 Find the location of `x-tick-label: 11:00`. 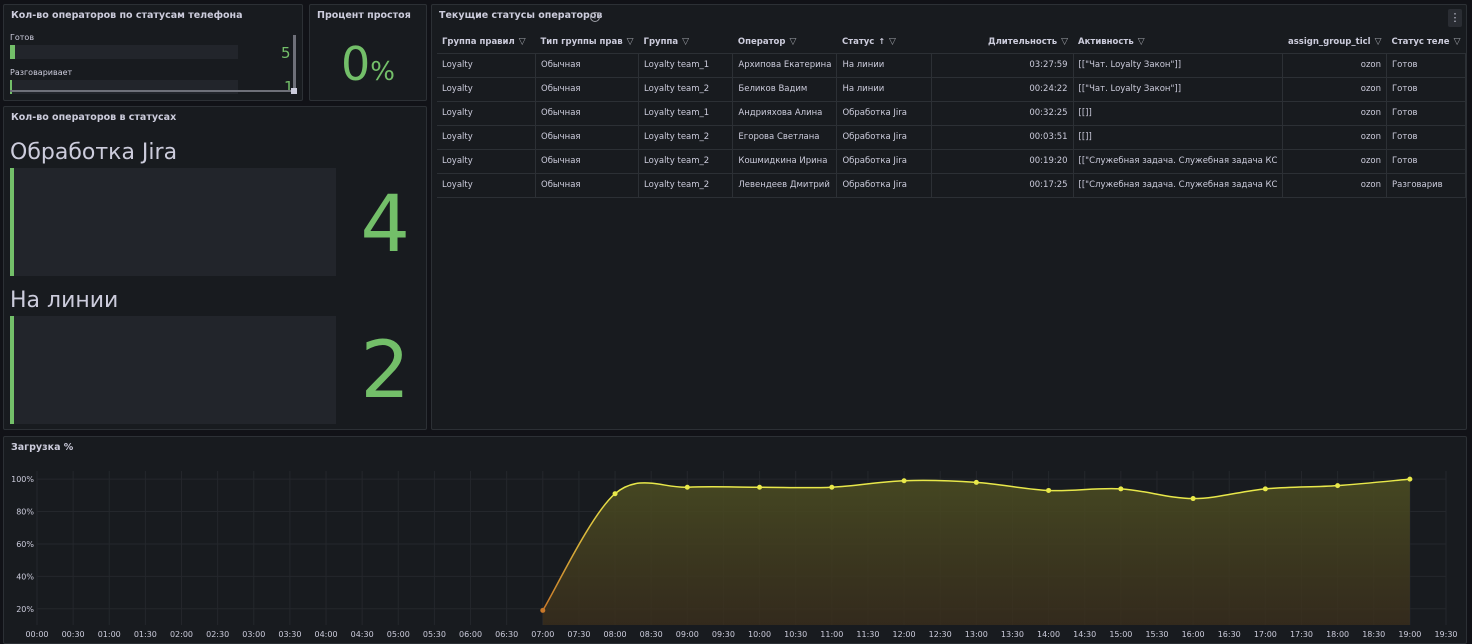

x-tick-label: 11:00 is located at coordinates (831, 634).